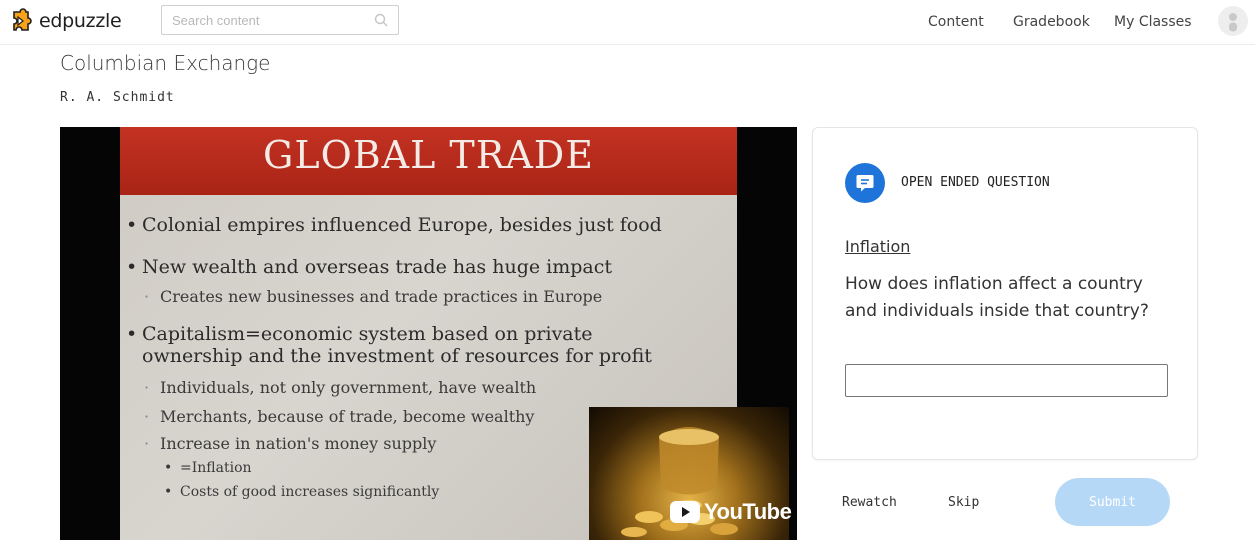  What do you see at coordinates (290, 443) in the screenshot?
I see `slide-sub-bullet: · Increase in nation's money supply` at bounding box center [290, 443].